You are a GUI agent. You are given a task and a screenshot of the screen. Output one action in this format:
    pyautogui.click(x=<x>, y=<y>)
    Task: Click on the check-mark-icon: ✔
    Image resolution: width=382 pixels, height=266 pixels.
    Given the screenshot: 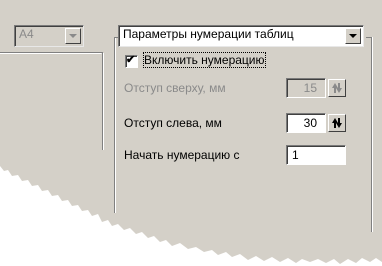 What is the action you would take?
    pyautogui.click(x=131, y=60)
    